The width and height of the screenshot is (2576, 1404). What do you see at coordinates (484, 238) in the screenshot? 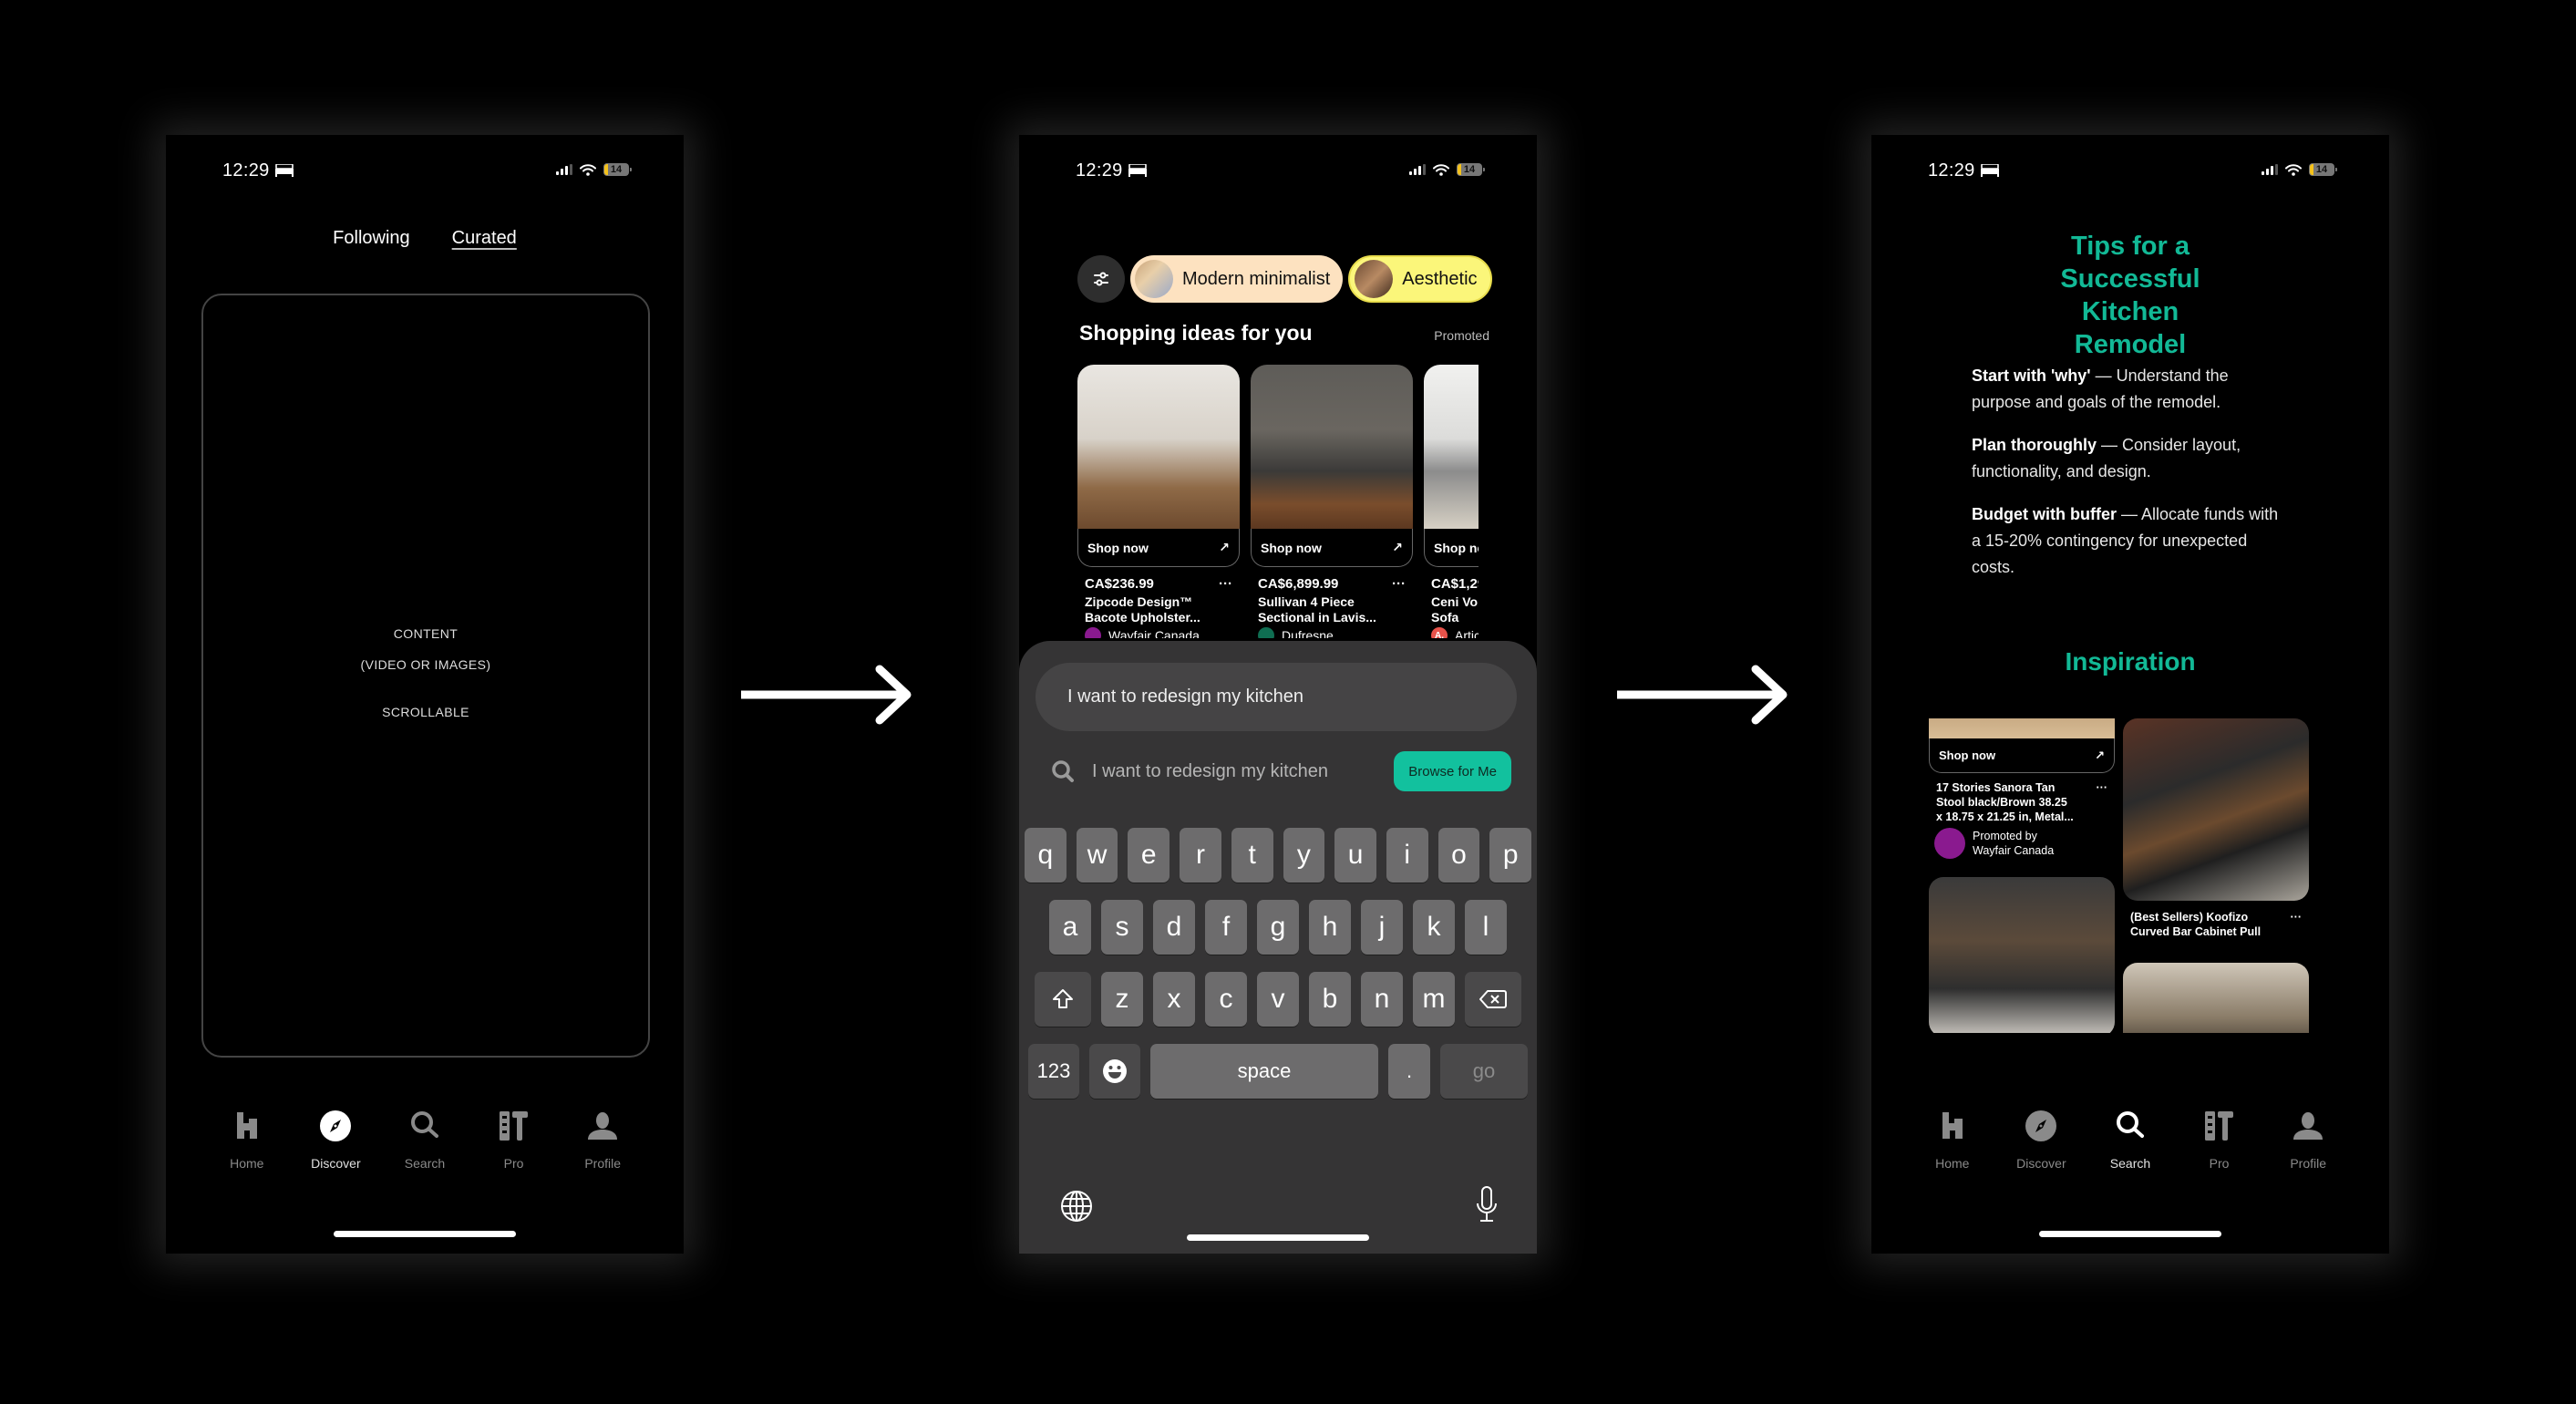
I see `tab-curated: Curated` at bounding box center [484, 238].